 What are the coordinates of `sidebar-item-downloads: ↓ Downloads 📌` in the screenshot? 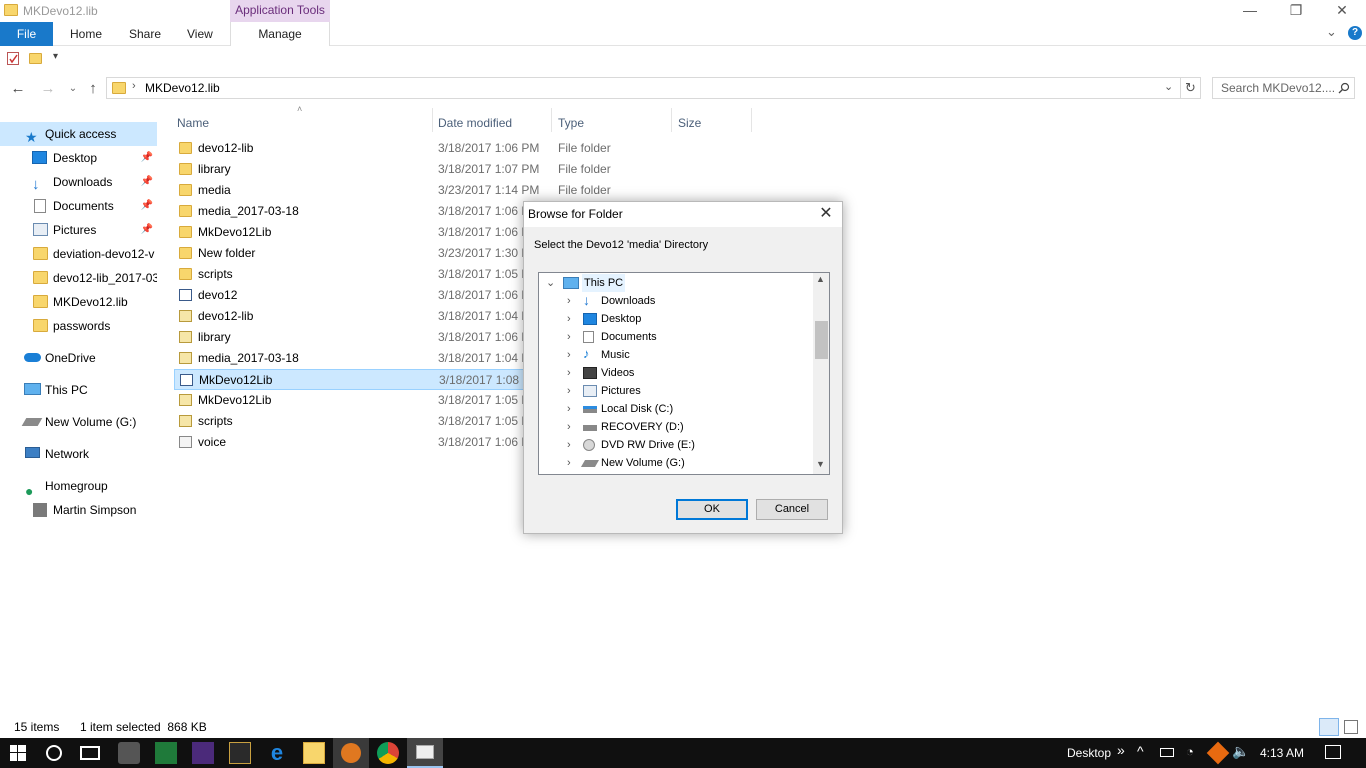 It's located at (78, 182).